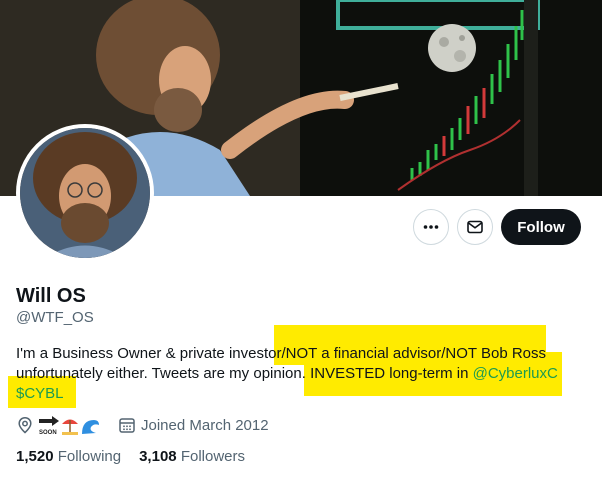 This screenshot has width=602, height=477. Describe the element at coordinates (149, 353) in the screenshot. I see `bio-text: I'm a Business Owner & private investor` at that location.